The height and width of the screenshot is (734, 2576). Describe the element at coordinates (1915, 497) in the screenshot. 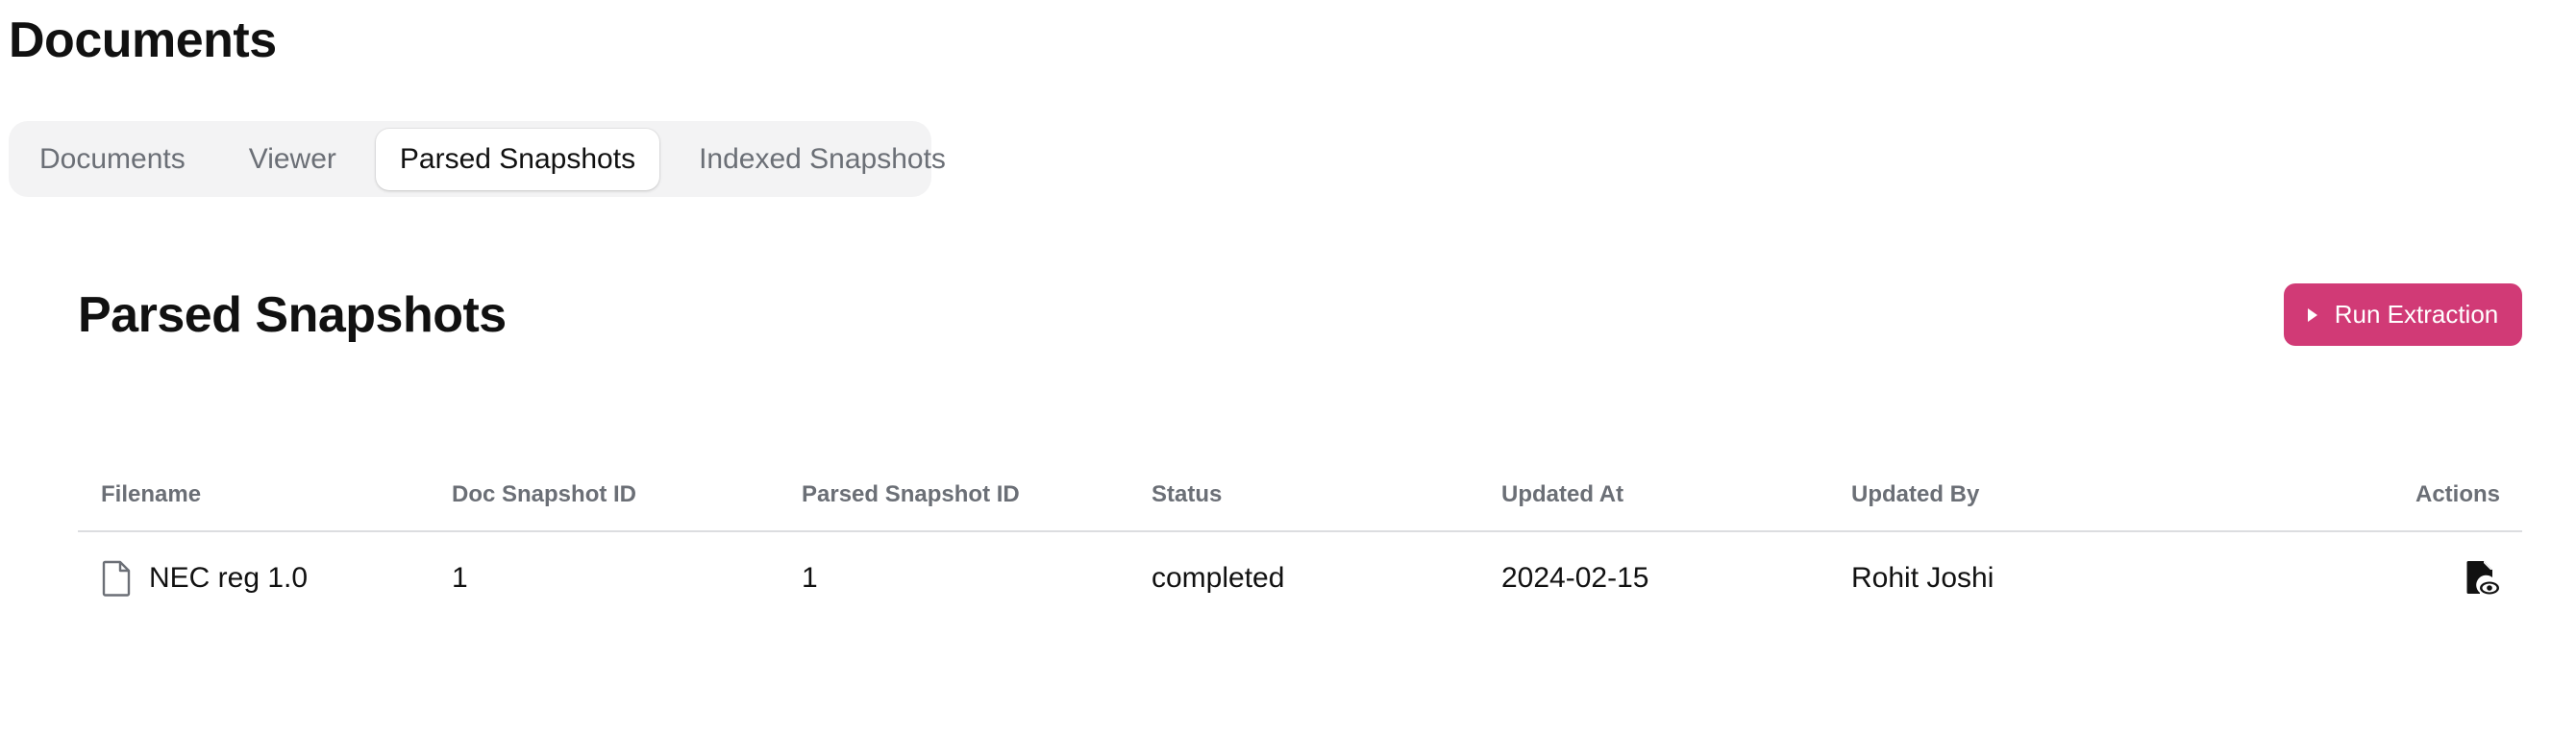

I see `column-header-updated-by: Updated By` at that location.